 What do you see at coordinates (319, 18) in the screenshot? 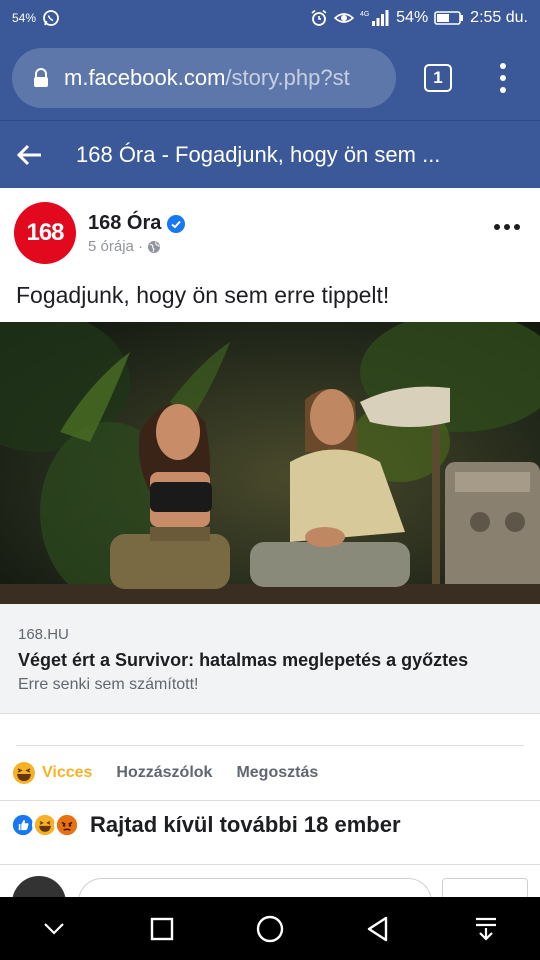
I see `alarm-icon` at bounding box center [319, 18].